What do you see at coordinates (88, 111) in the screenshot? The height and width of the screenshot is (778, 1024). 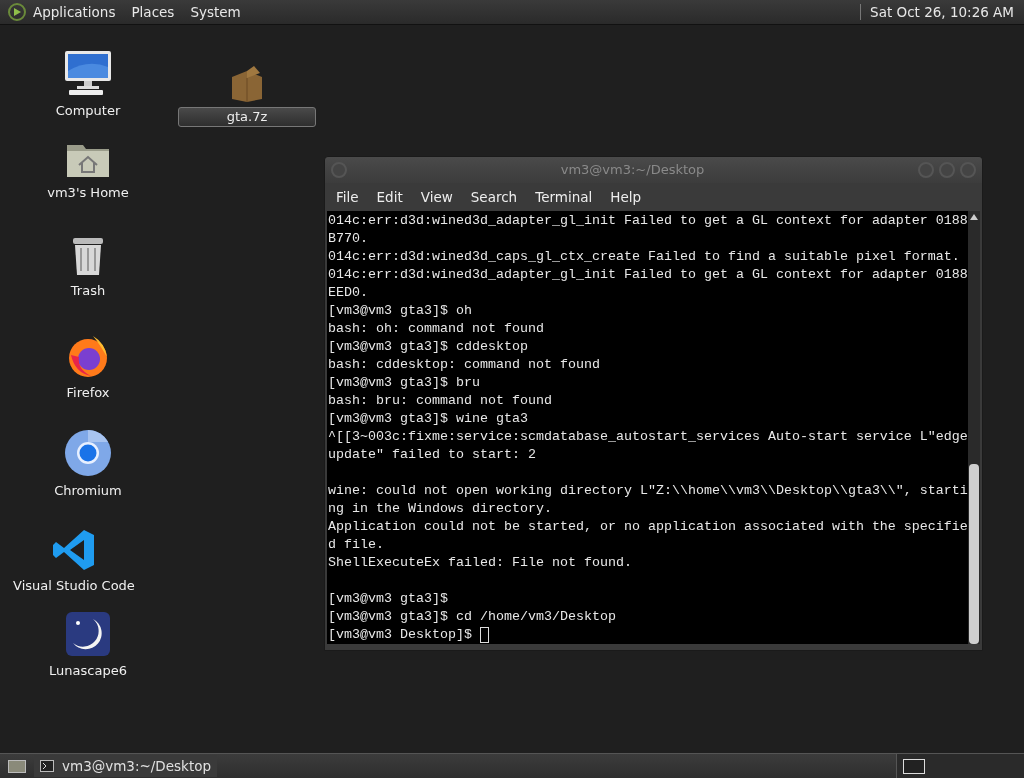 I see `icon-label: Computer` at bounding box center [88, 111].